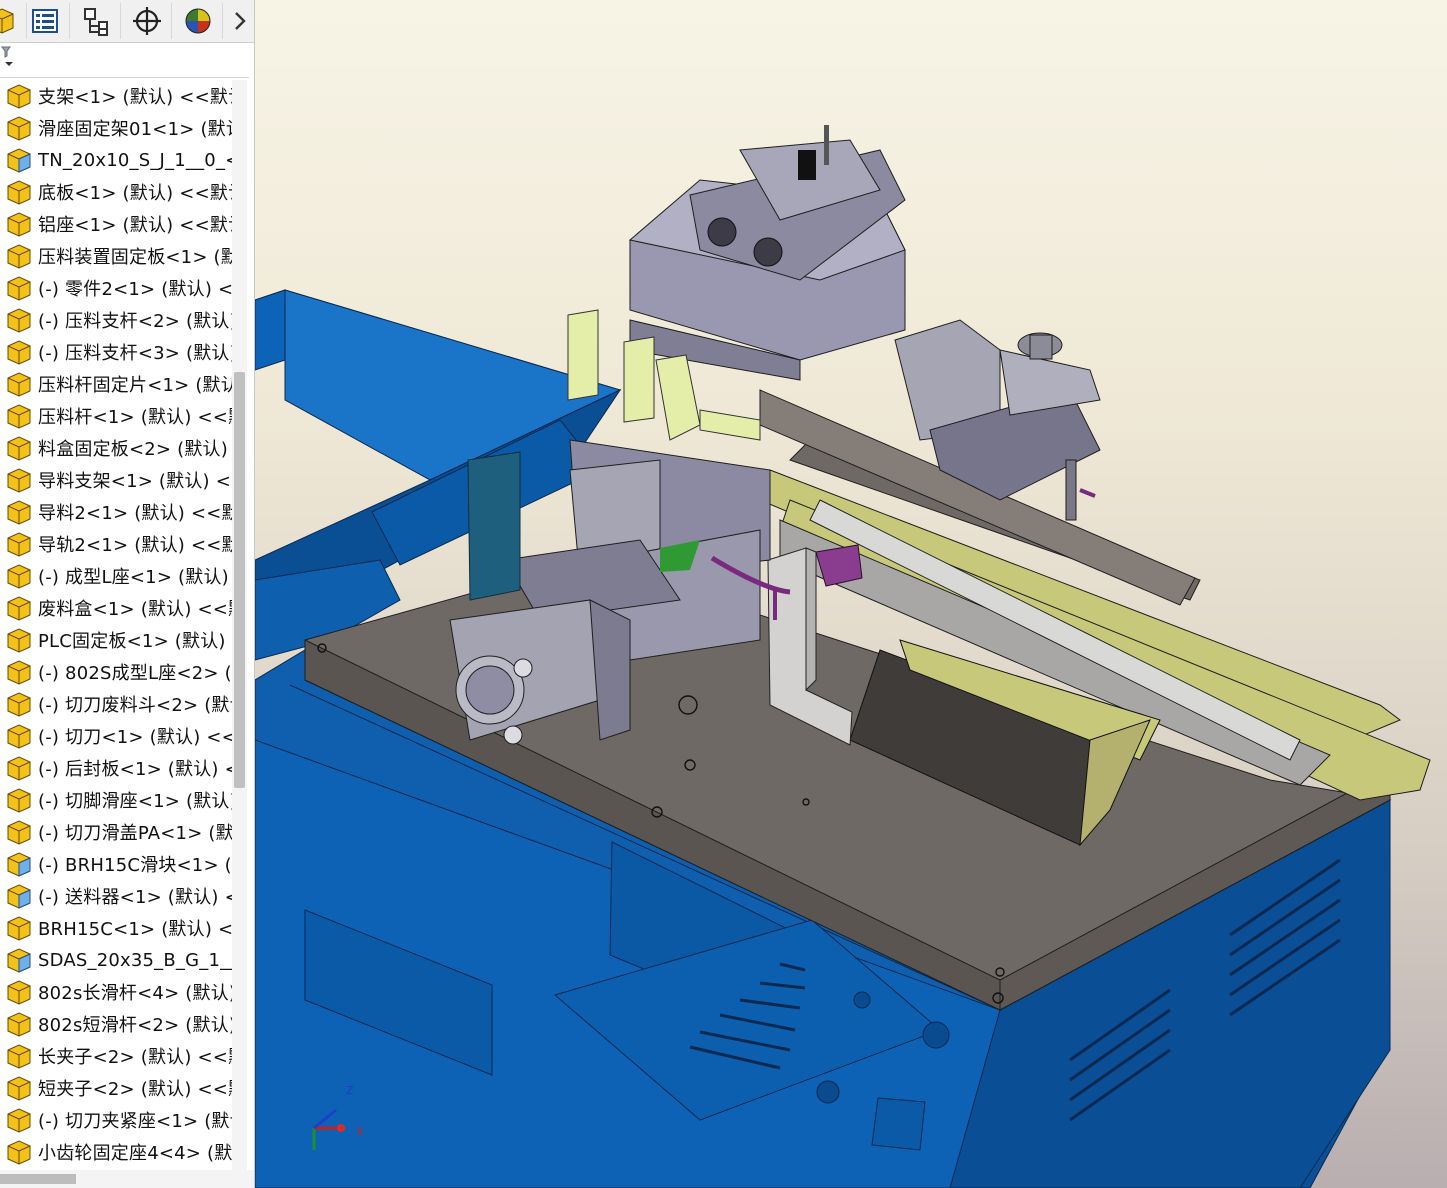  I want to click on tree-item: (-) 802S成型L座<2> (默, so click(116, 672).